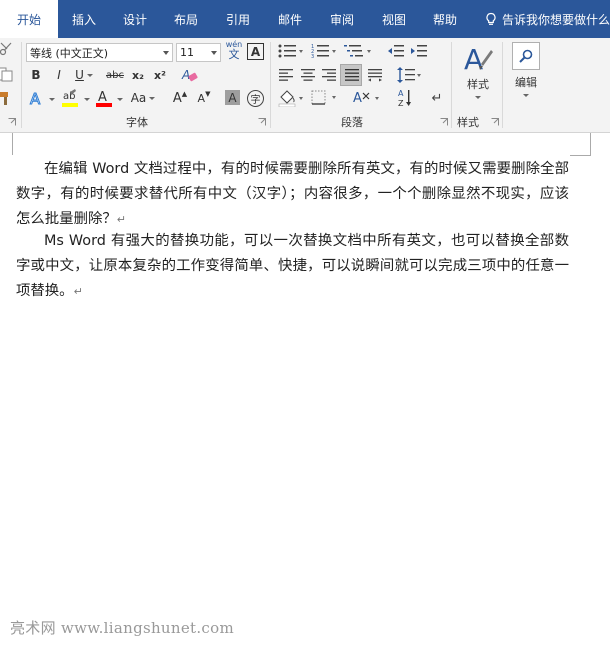  I want to click on grow-font-button: A ▲, so click(180, 98).